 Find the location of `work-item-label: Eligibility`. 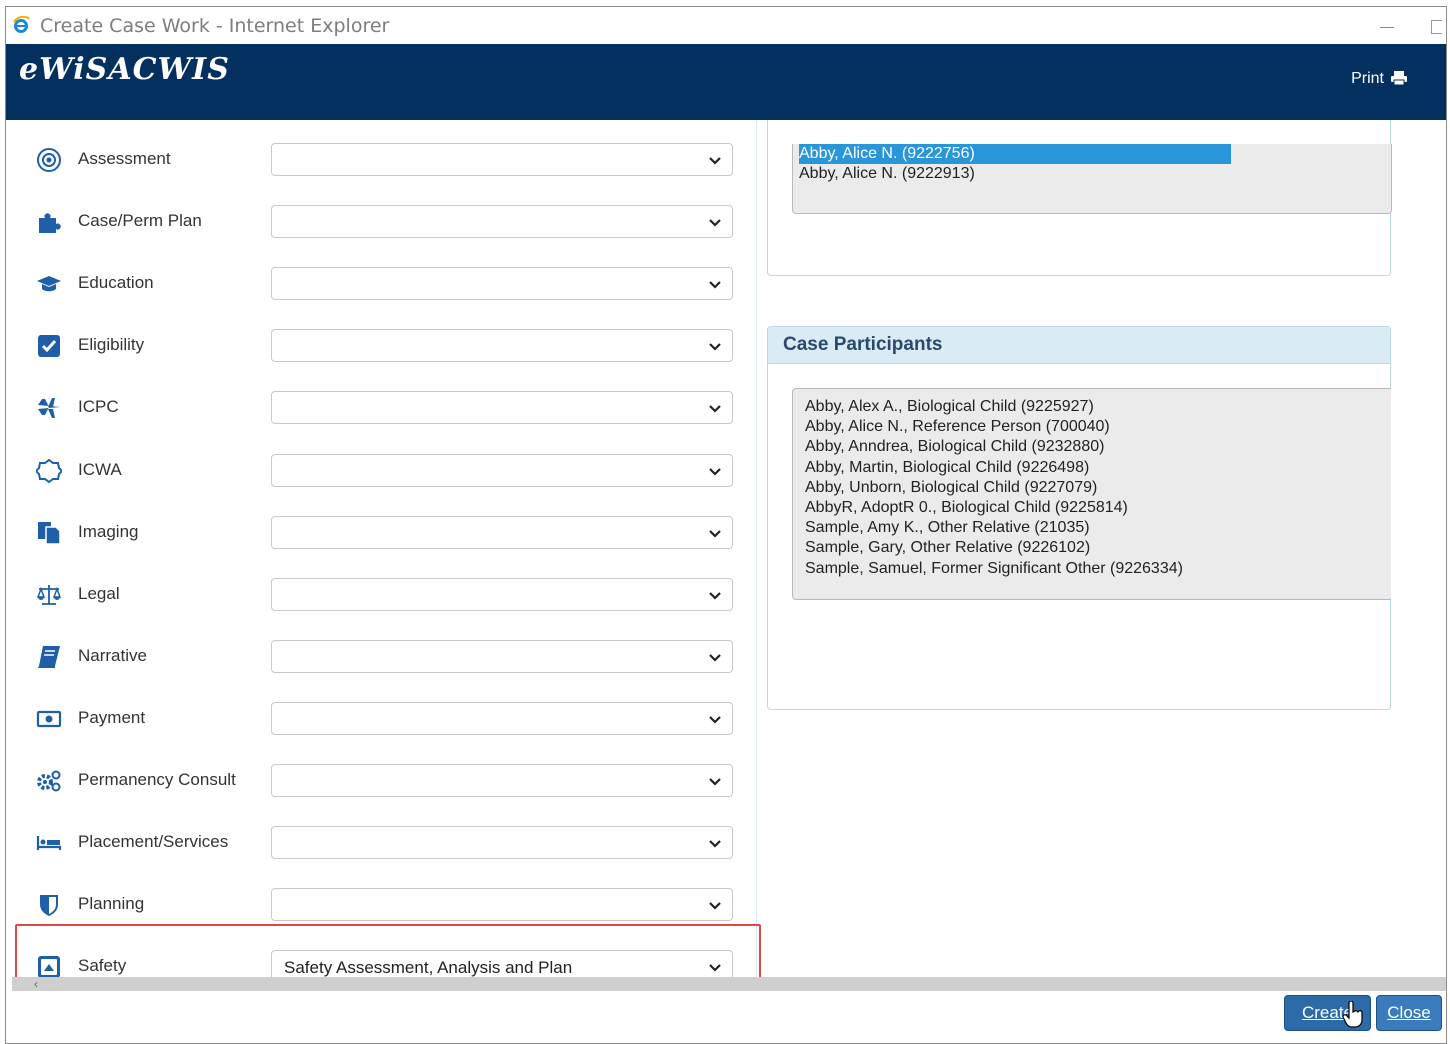

work-item-label: Eligibility is located at coordinates (111, 344).